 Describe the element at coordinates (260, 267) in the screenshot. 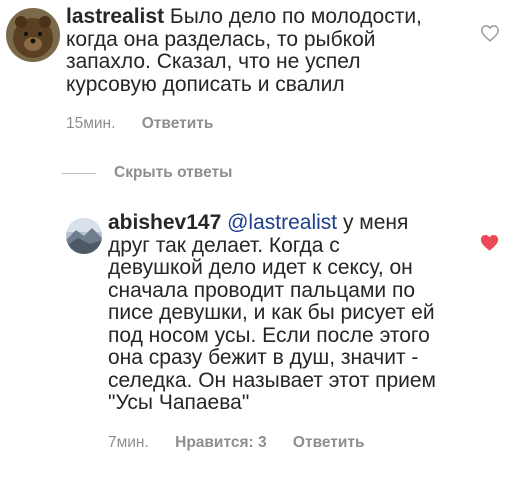

I see `comment-line-2-2: девушкой дело идет к сексу, он` at that location.